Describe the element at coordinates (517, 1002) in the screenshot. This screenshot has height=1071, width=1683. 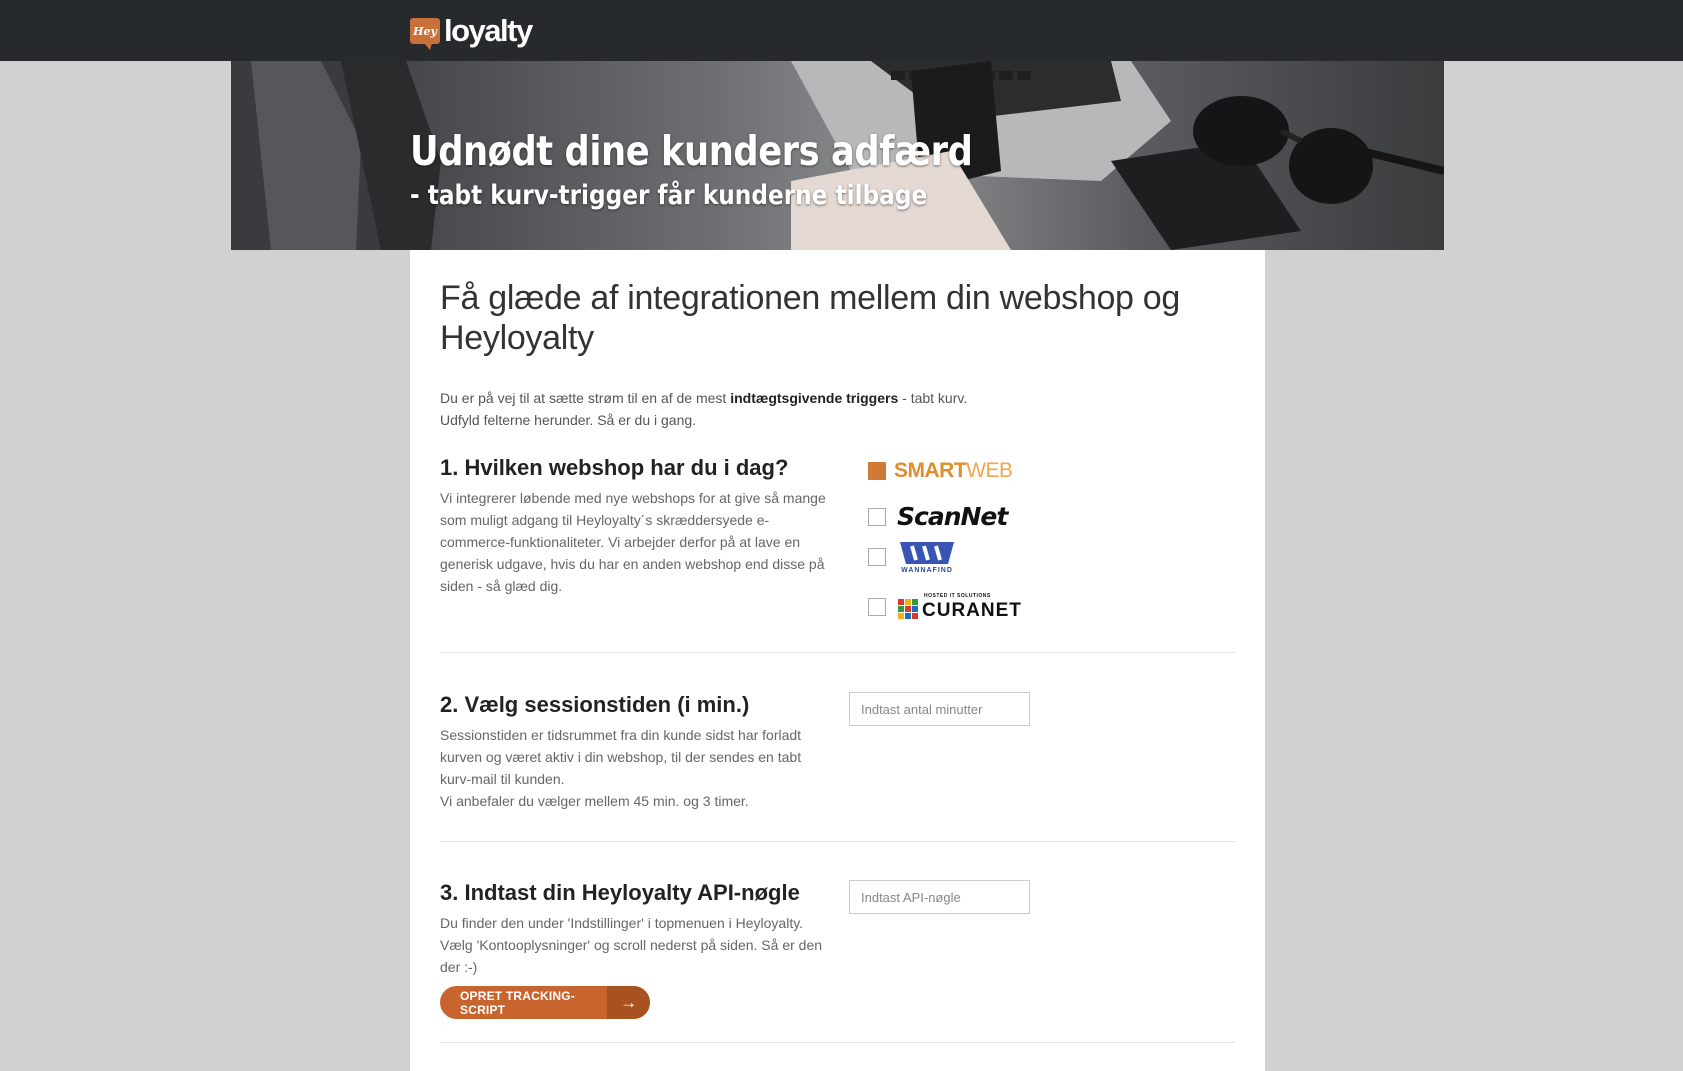
I see `create-tracking-script-label: OPRET TRACKING-SCRIPT` at that location.